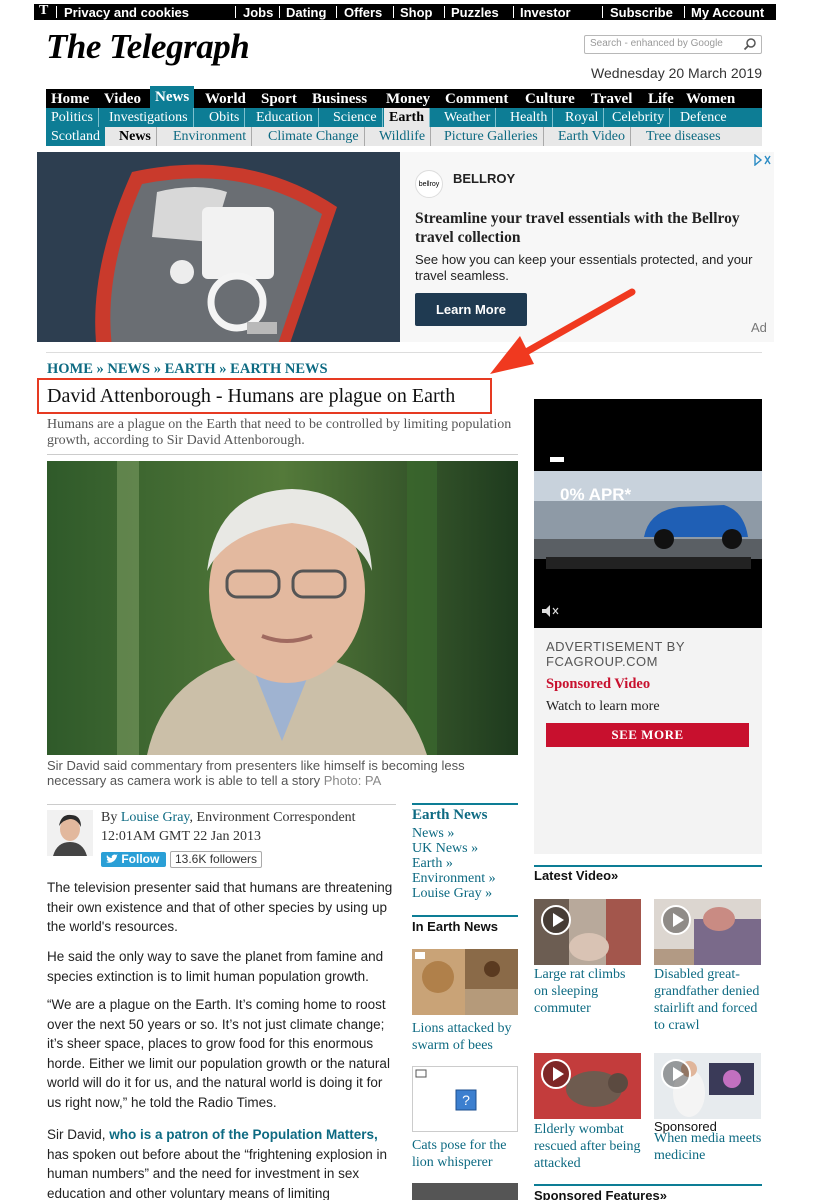  I want to click on byline-prefix: By, so click(109, 817).